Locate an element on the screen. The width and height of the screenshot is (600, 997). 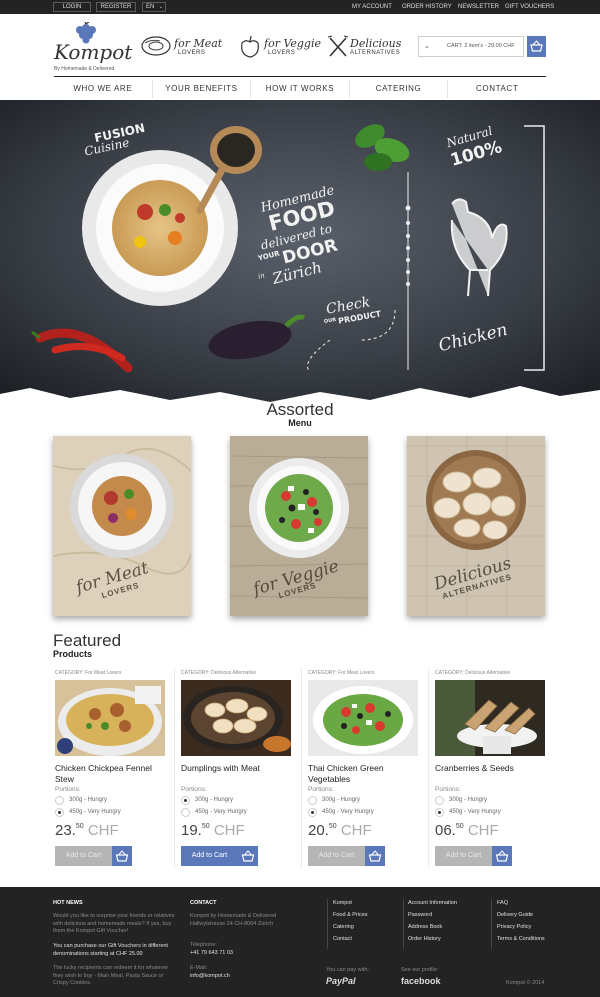
nav-how-it-works: HOW IT WORKS is located at coordinates (300, 89).